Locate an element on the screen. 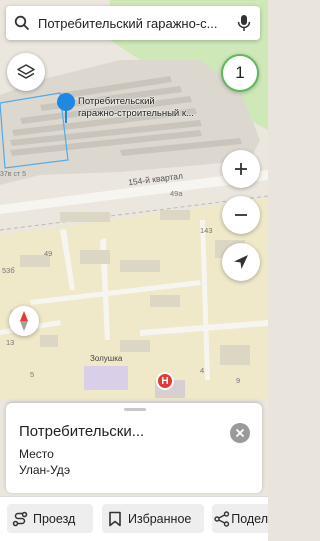 The height and width of the screenshot is (541, 320). search-icon is located at coordinates (22, 23).